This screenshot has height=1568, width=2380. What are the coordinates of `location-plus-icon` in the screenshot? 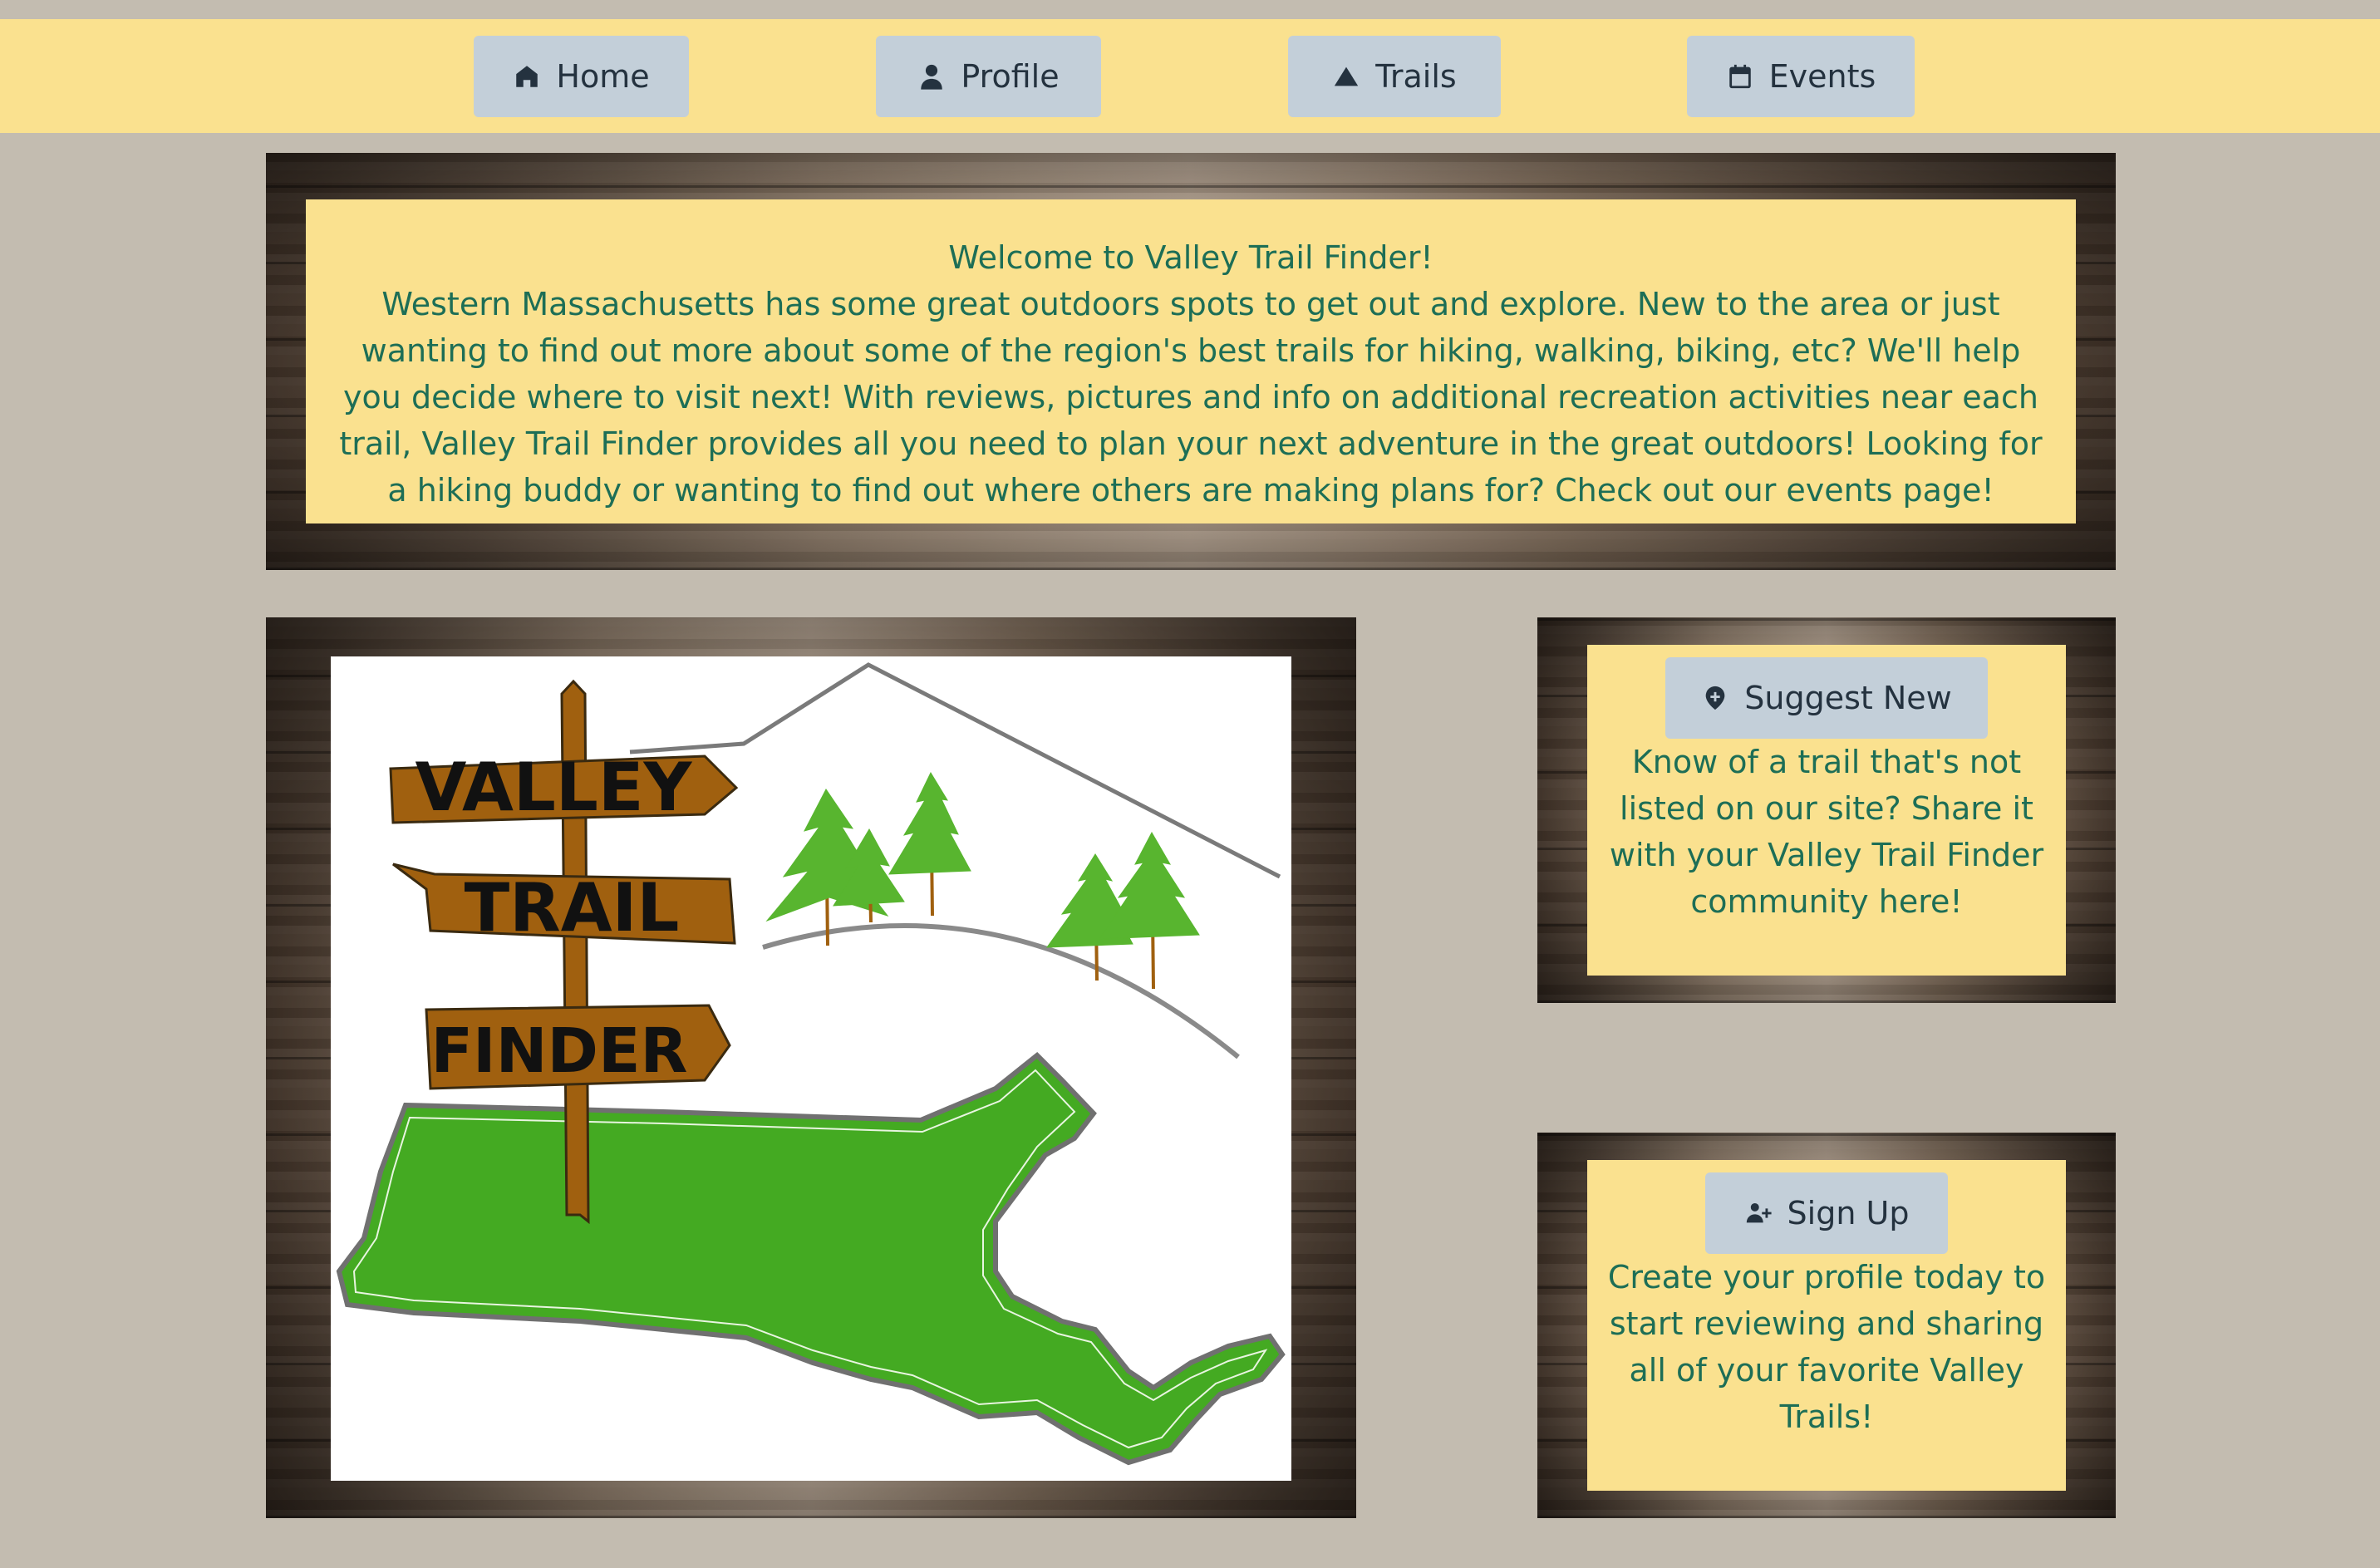 It's located at (1715, 698).